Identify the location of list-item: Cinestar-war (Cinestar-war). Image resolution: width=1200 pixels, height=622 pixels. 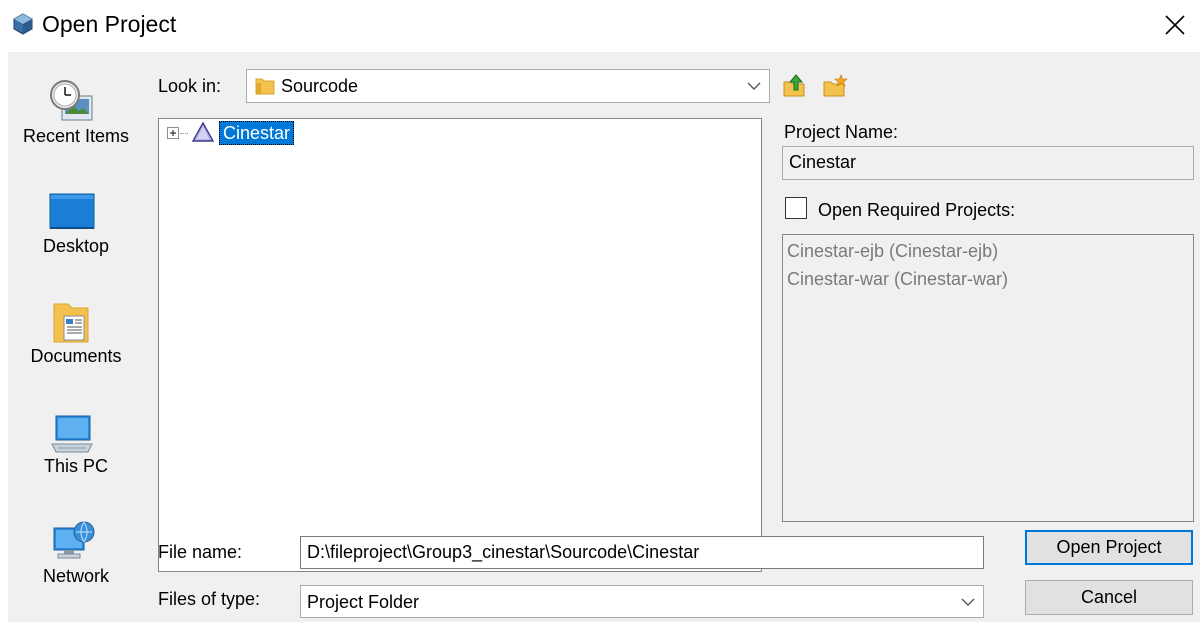
(898, 279).